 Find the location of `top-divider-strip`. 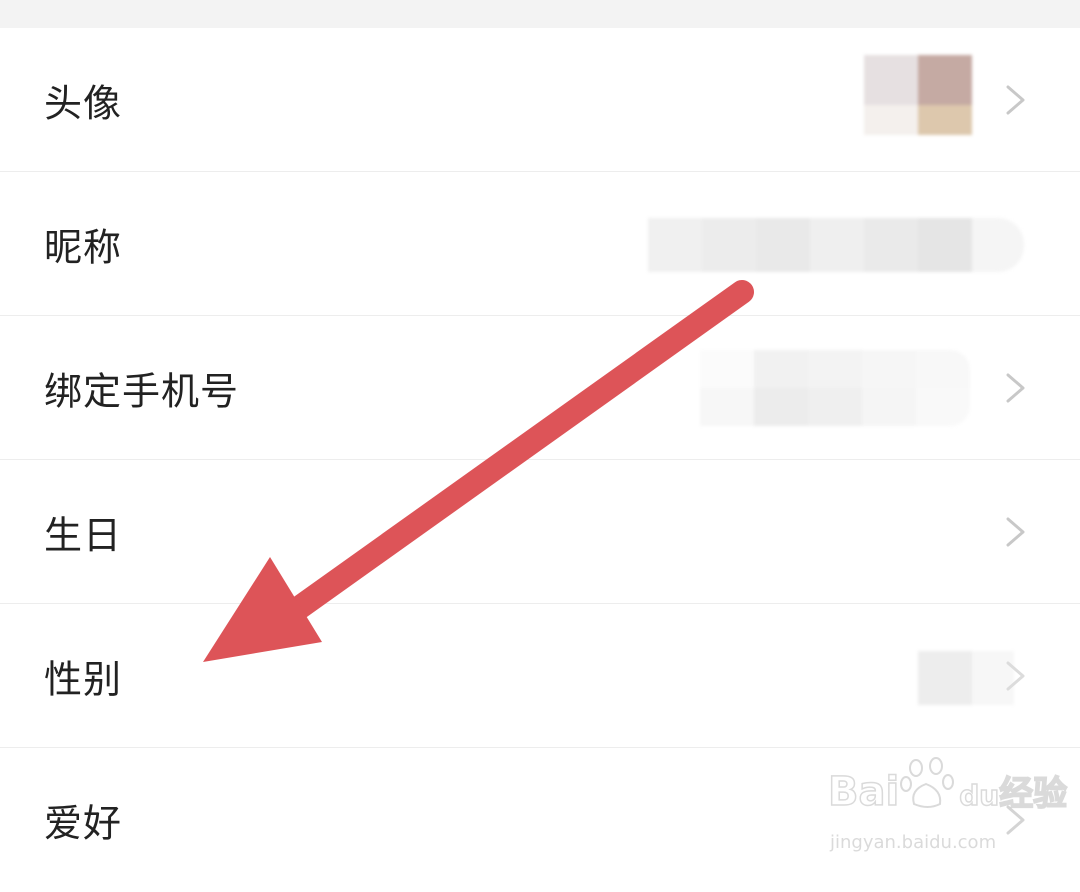

top-divider-strip is located at coordinates (540, 14).